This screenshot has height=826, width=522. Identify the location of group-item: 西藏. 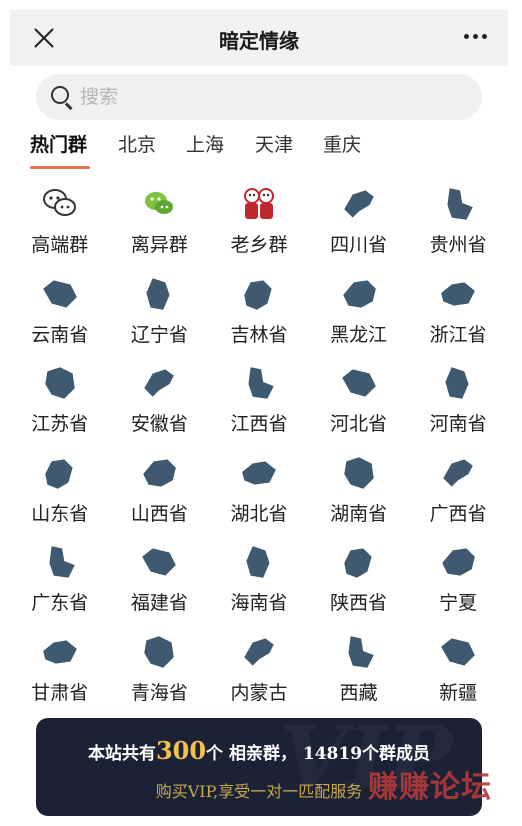
(359, 672).